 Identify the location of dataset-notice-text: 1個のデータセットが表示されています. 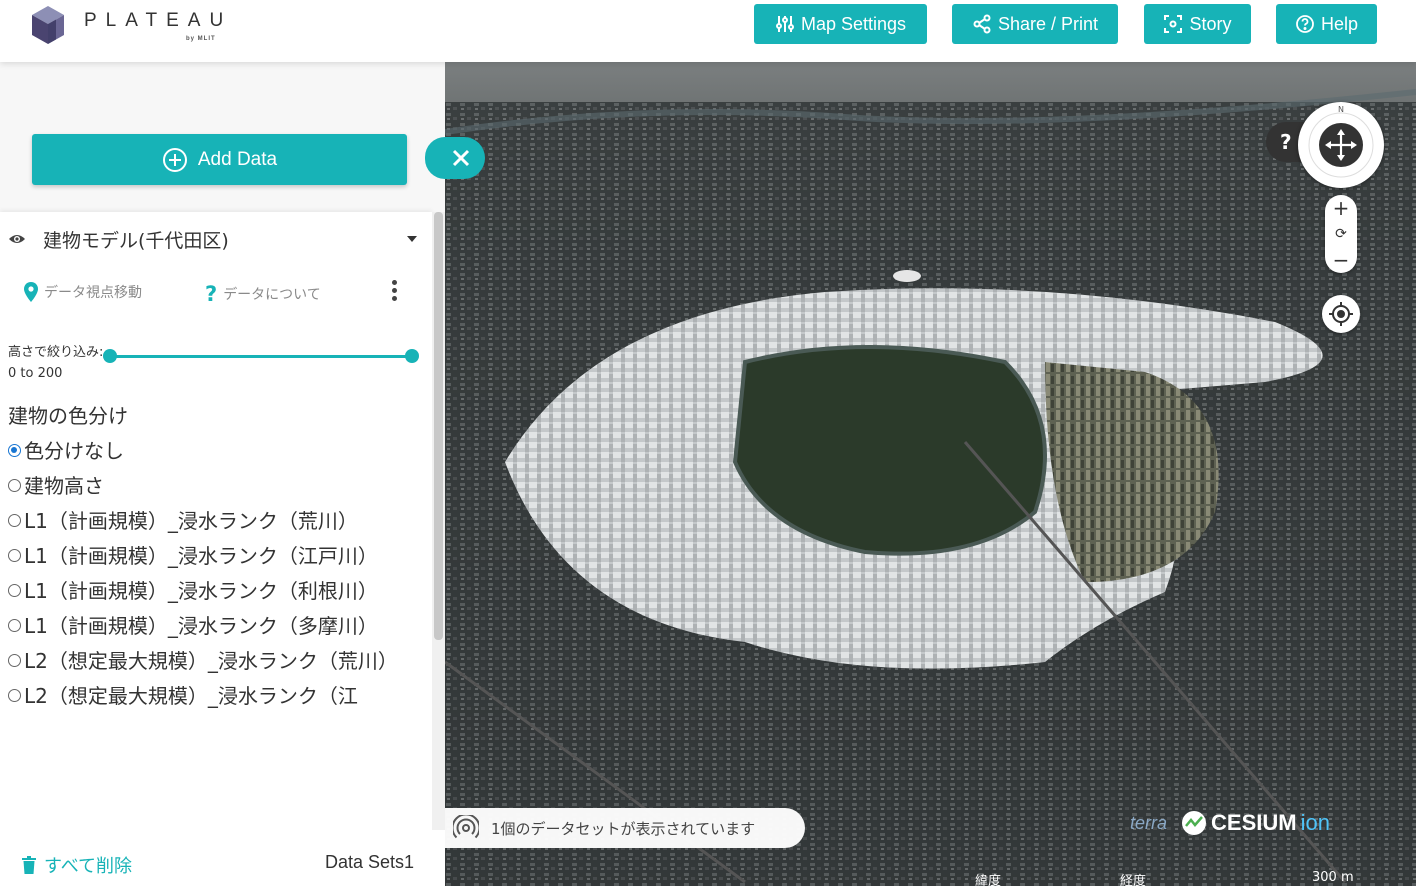
(623, 828).